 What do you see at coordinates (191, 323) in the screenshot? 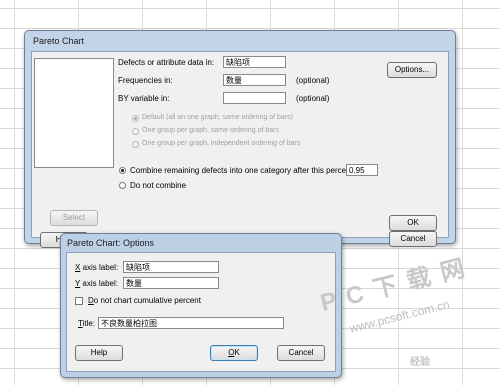
I see `title-field: 不良数量柏拉图` at bounding box center [191, 323].